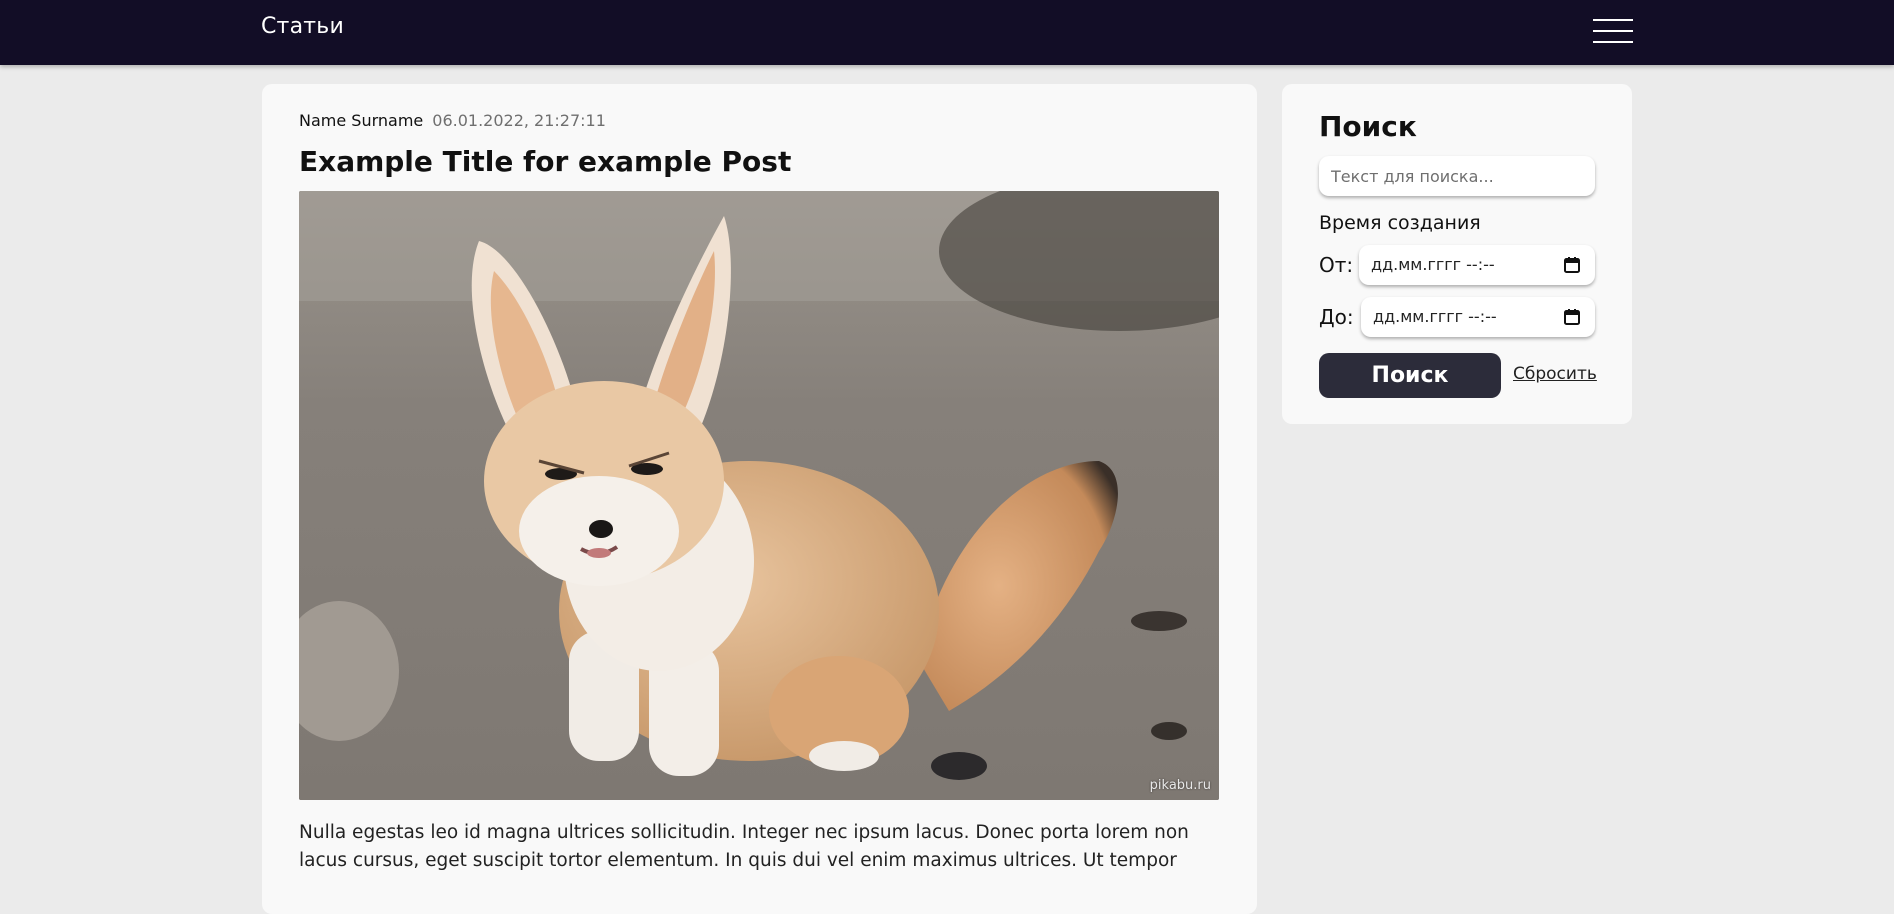 The width and height of the screenshot is (1894, 914). Describe the element at coordinates (1435, 316) in the screenshot. I see `to-date-placeholder: дд.мм.гггг --:--` at that location.